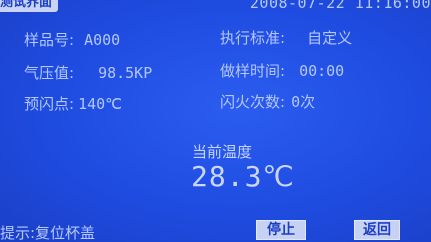 The image size is (431, 242). What do you see at coordinates (102, 40) in the screenshot?
I see `sample-number-value: A000` at bounding box center [102, 40].